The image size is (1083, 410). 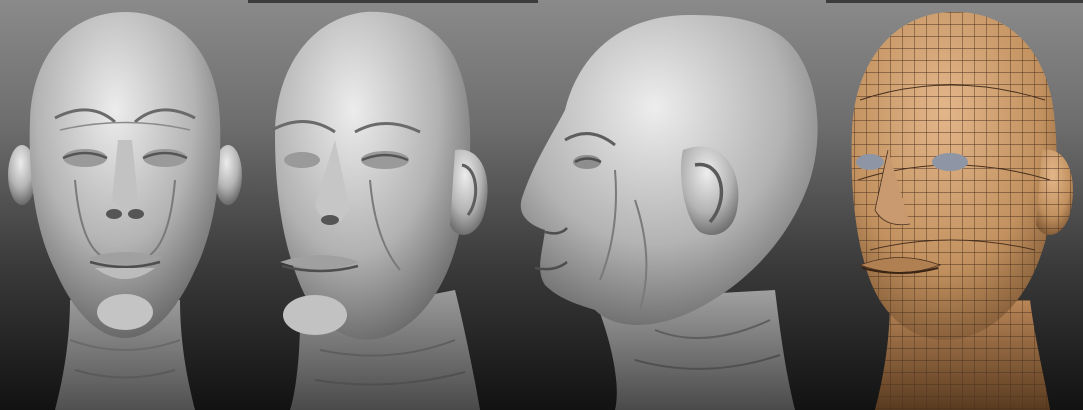 What do you see at coordinates (870, 162) in the screenshot?
I see `left-eye` at bounding box center [870, 162].